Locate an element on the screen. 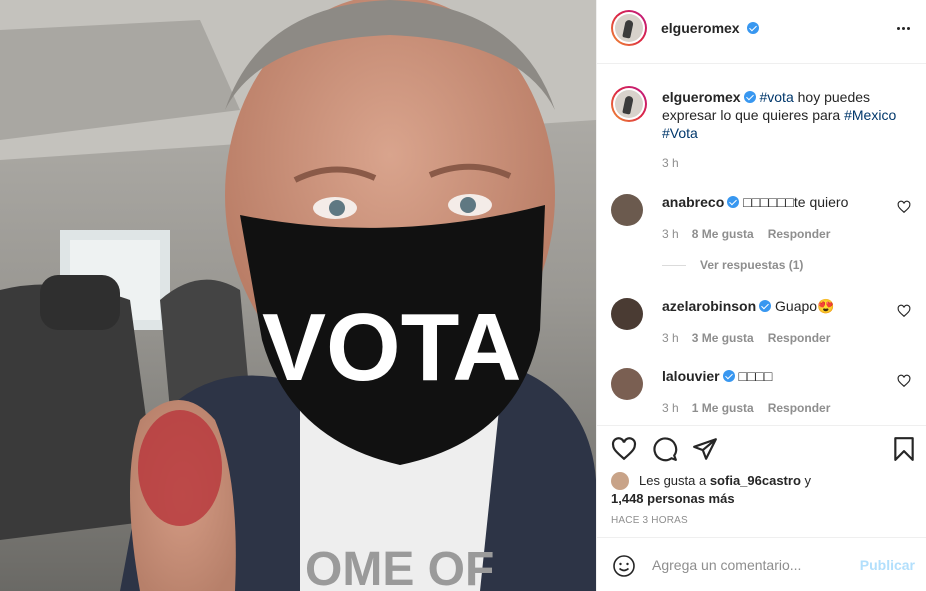 This screenshot has height=591, width=926. liker-username: sofia_96castro is located at coordinates (755, 480).